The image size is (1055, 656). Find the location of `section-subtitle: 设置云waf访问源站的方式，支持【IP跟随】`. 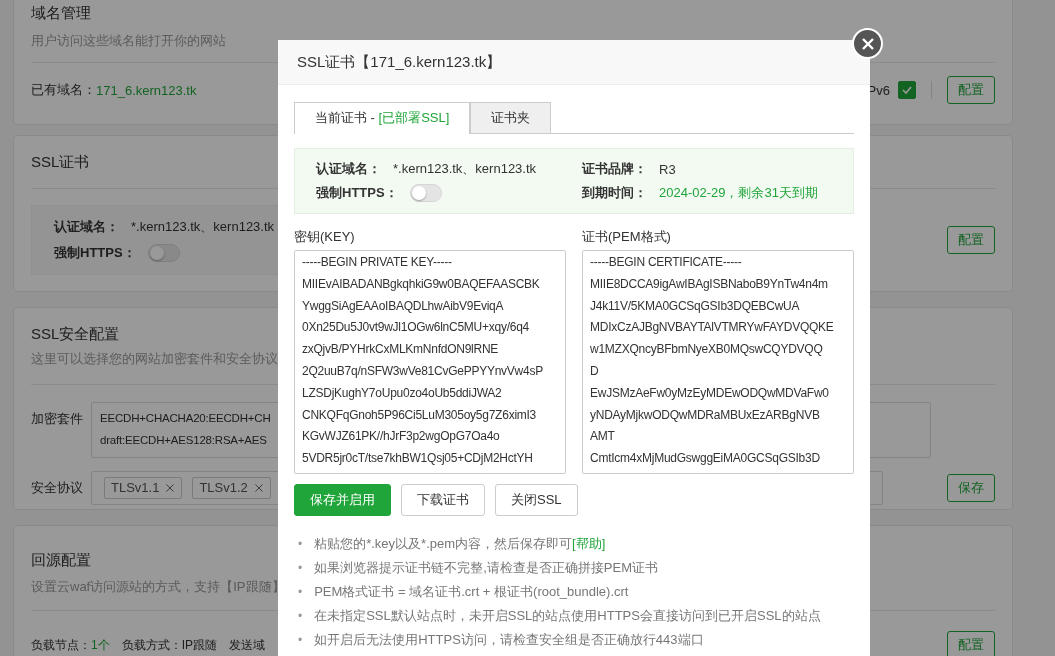

section-subtitle: 设置云waf访问源站的方式，支持【IP跟随】 is located at coordinates (158, 587).